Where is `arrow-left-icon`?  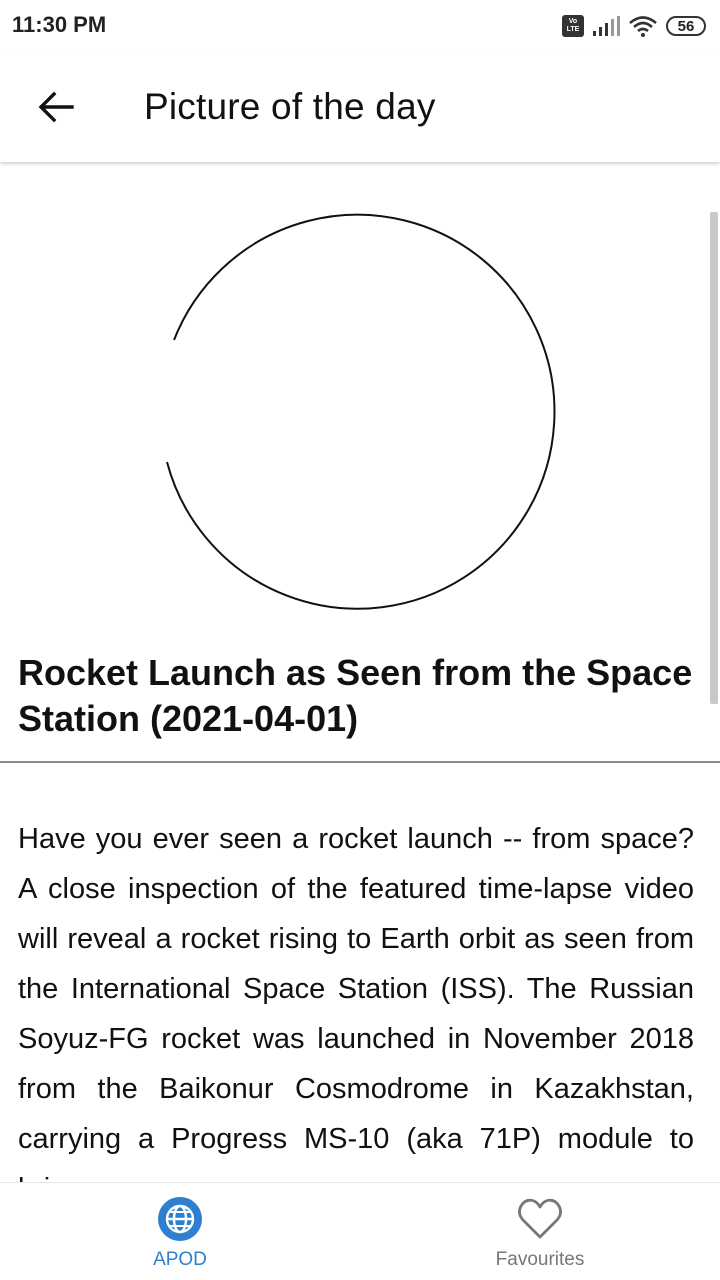
arrow-left-icon is located at coordinates (56, 107).